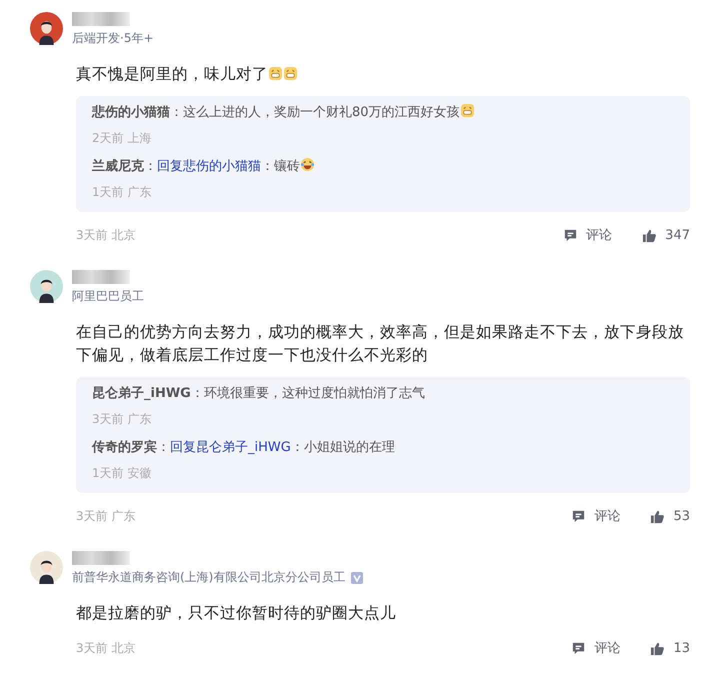  I want to click on reply-time-location: 1天前 广东, so click(122, 192).